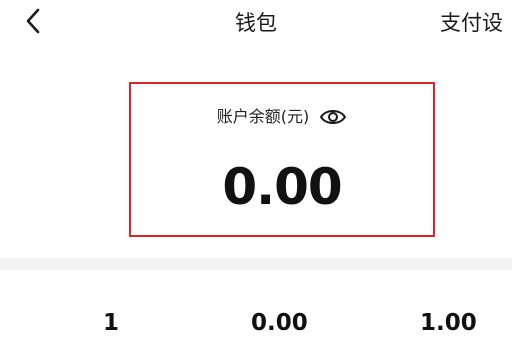 The width and height of the screenshot is (512, 348). I want to click on balance-label-row: 账户余额(元), so click(282, 117).